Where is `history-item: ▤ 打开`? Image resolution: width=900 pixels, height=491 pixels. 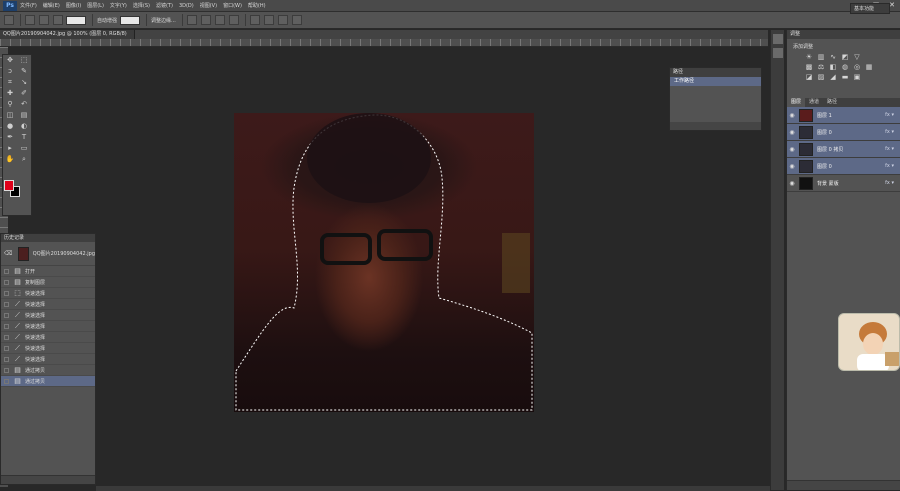
history-item: ▤ 打开 is located at coordinates (48, 271).